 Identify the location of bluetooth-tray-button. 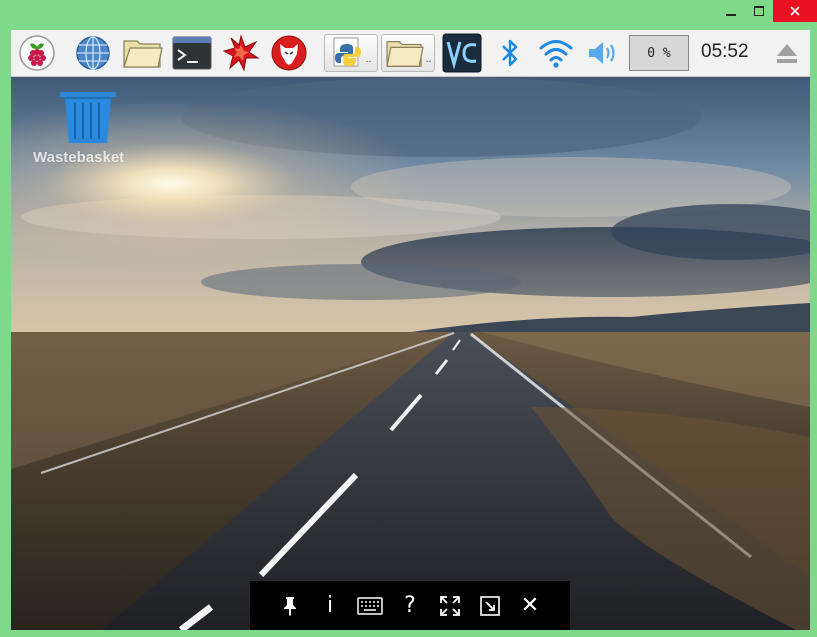
(510, 53).